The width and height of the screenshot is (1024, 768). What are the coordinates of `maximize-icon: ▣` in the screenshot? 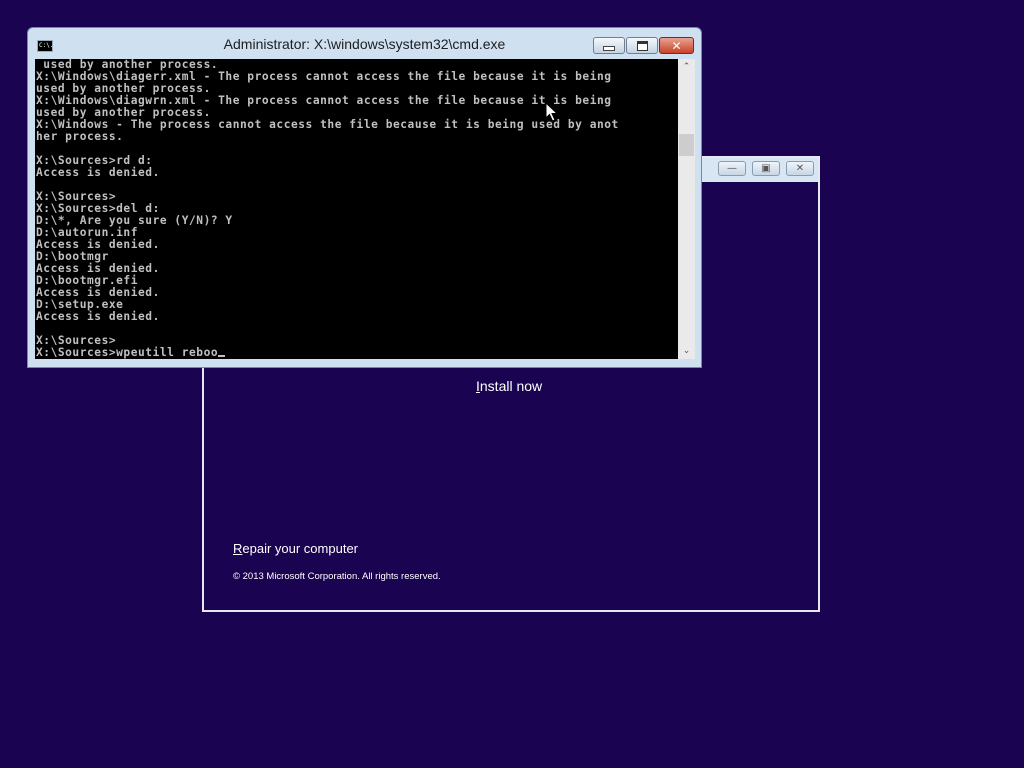 It's located at (766, 168).